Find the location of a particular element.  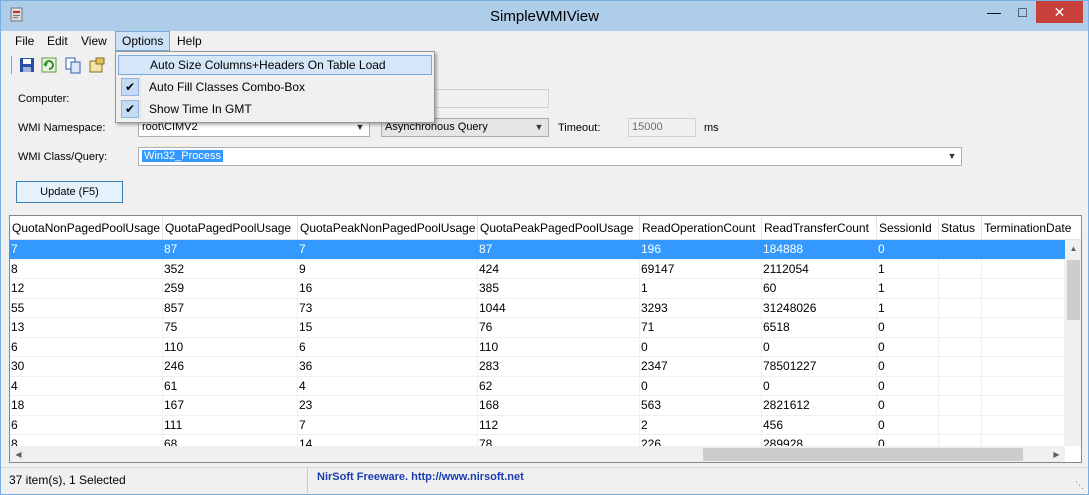

vertical-scrollbar: ▲ is located at coordinates (1073, 343).